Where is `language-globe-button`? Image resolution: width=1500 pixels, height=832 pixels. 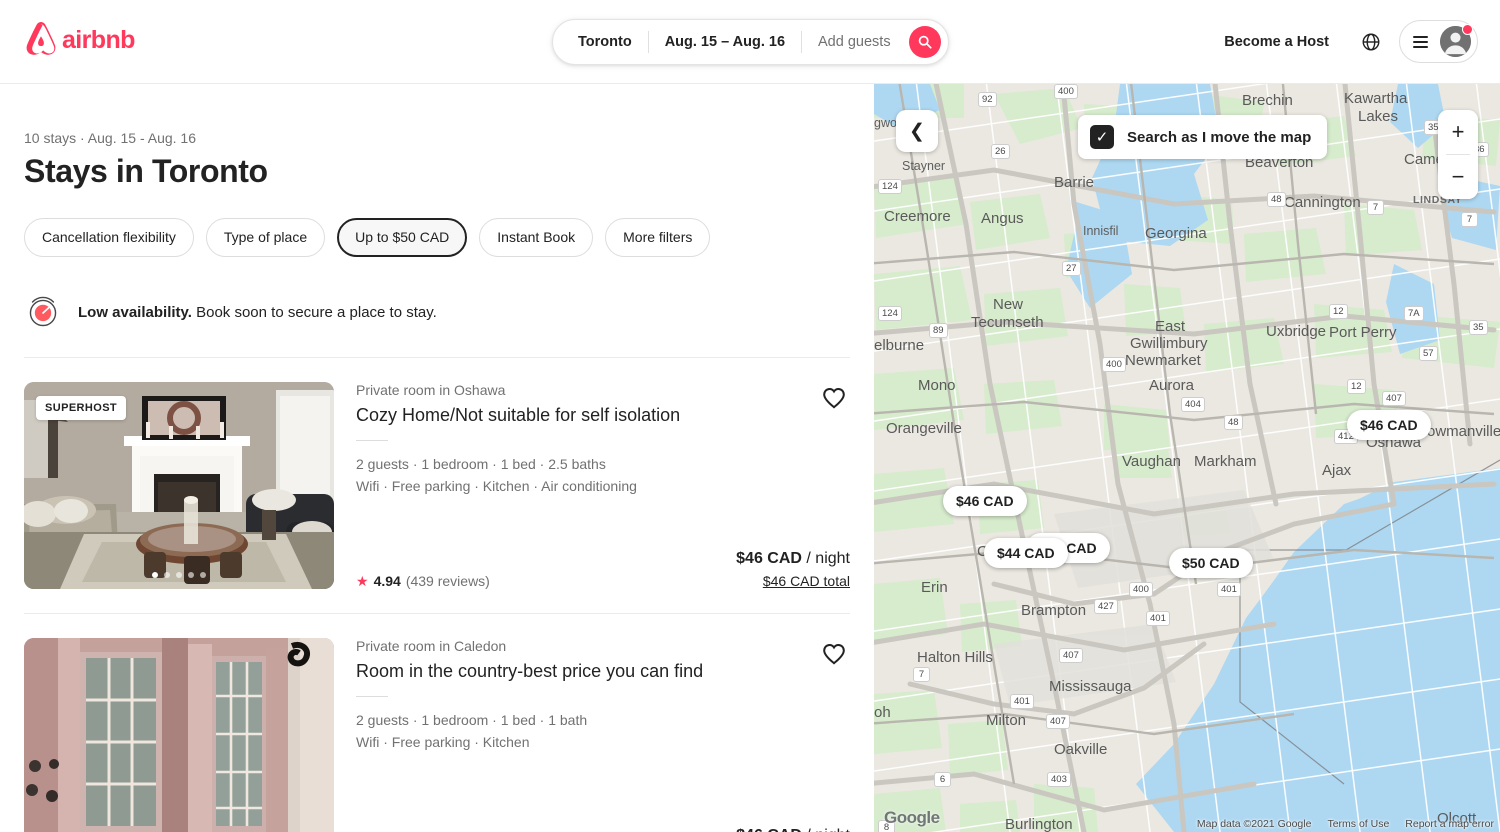 language-globe-button is located at coordinates (1371, 42).